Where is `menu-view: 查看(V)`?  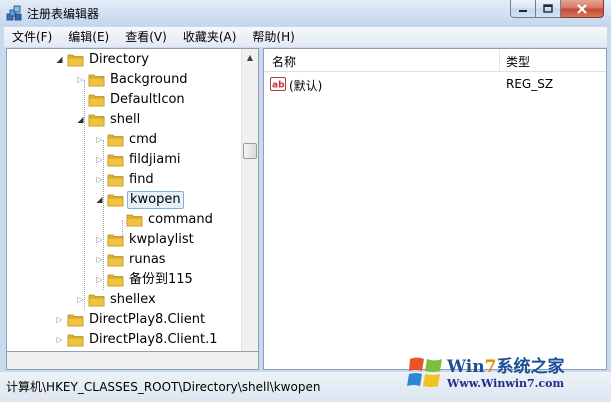 menu-view: 查看(V) is located at coordinates (146, 37).